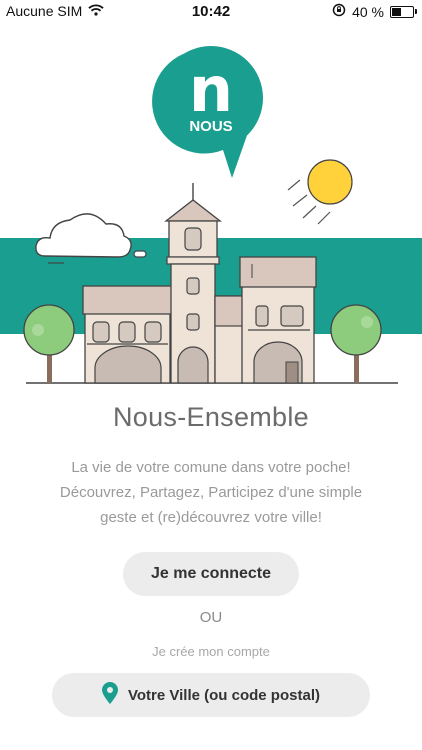  Describe the element at coordinates (403, 11) in the screenshot. I see `battery-icon` at that location.